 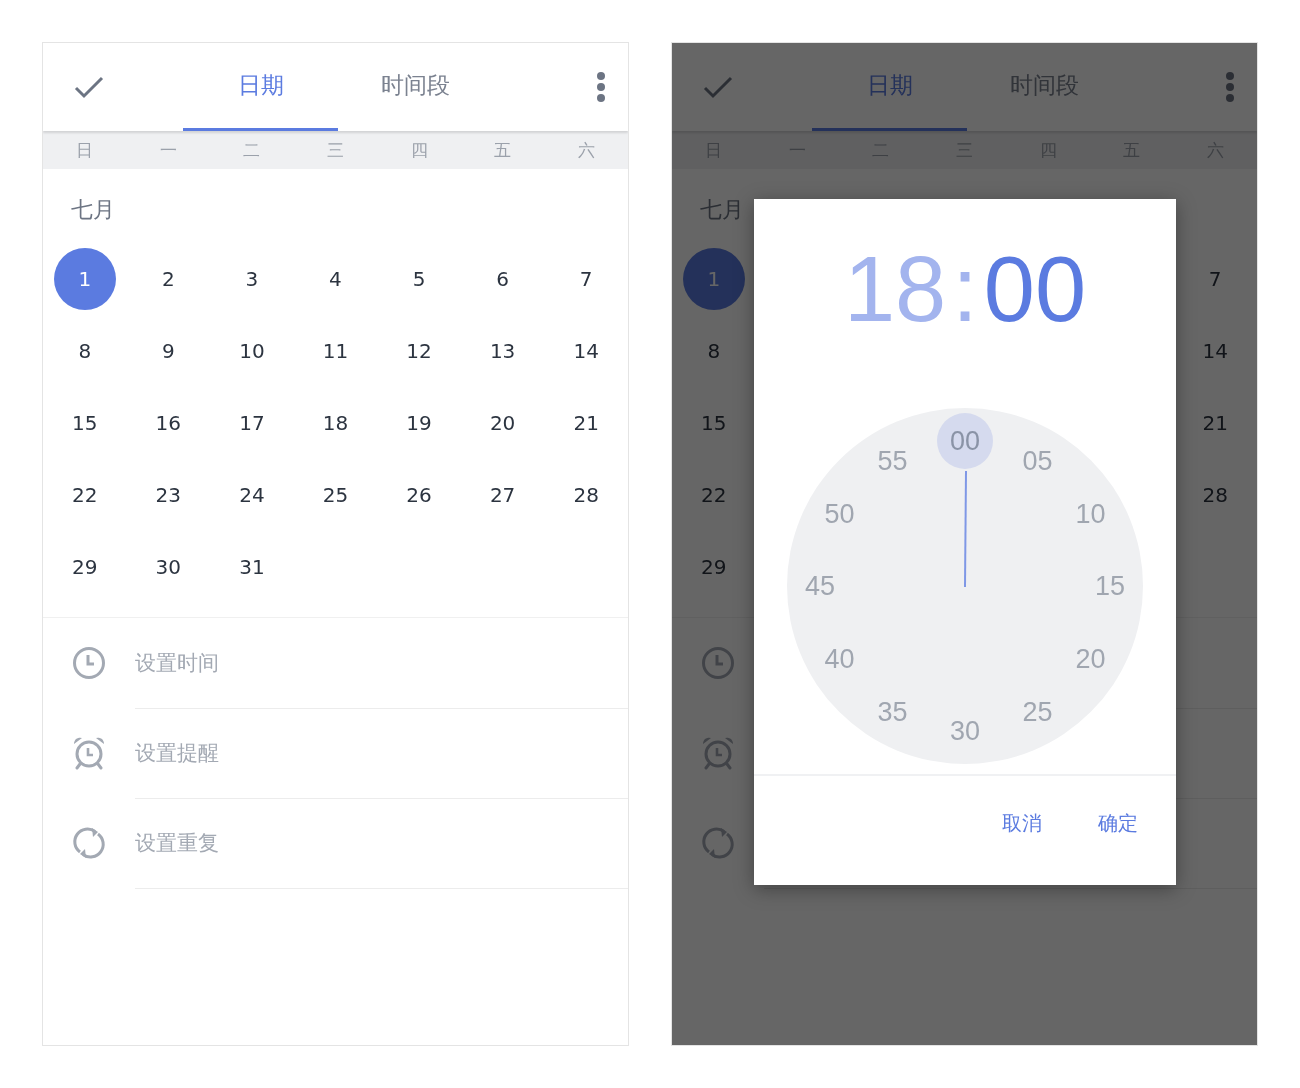 What do you see at coordinates (1090, 659) in the screenshot?
I see `minute-option: 20` at bounding box center [1090, 659].